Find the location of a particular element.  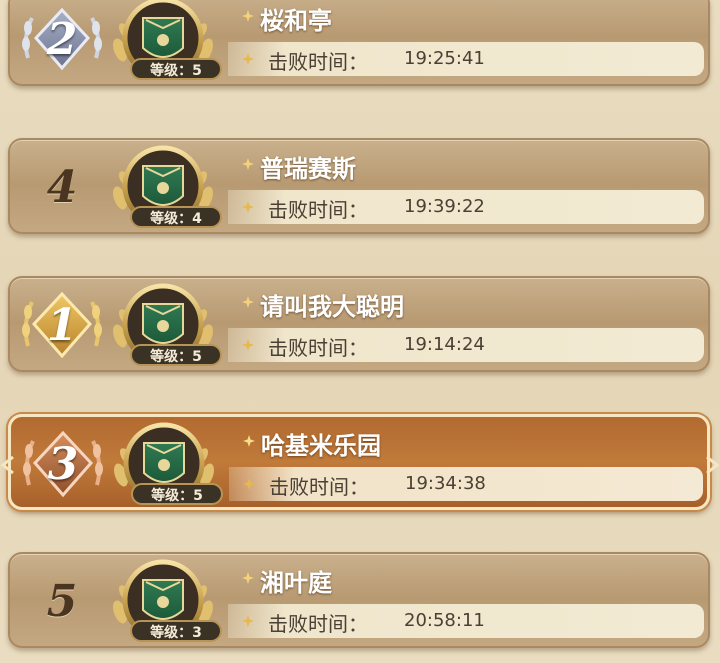

player-name: 湘叶庭 is located at coordinates (296, 583).